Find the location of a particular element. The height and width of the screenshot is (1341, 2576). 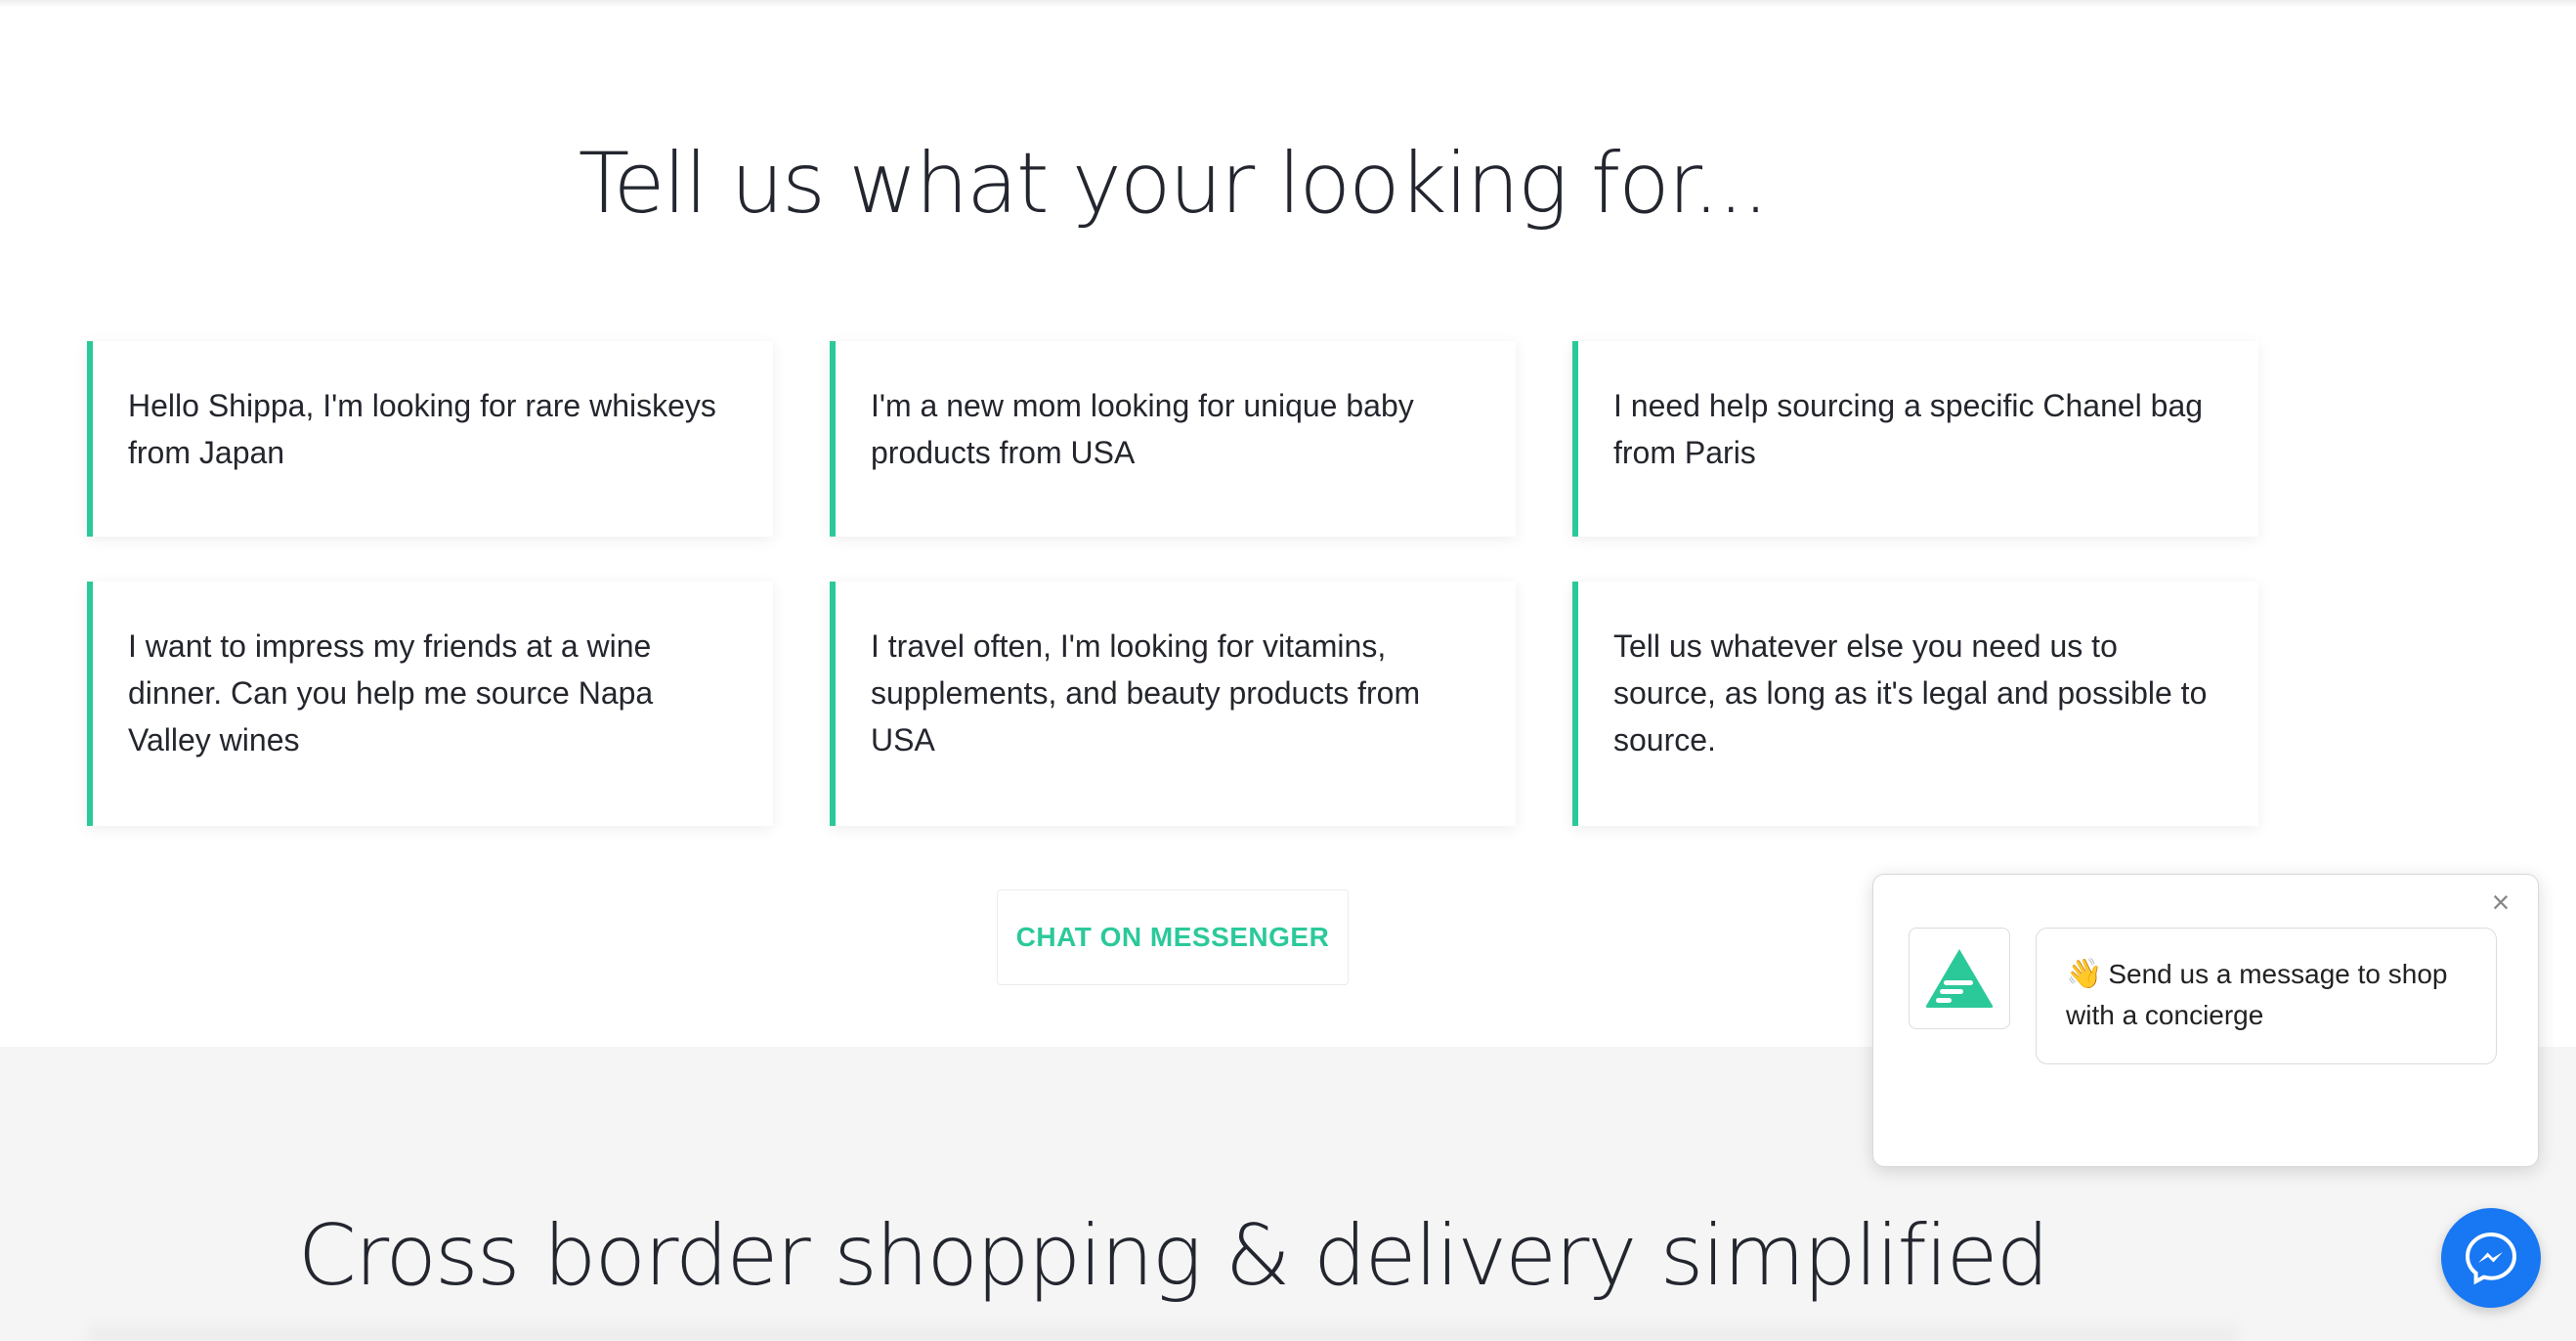

shippa-logo-icon-svg is located at coordinates (1960, 978).